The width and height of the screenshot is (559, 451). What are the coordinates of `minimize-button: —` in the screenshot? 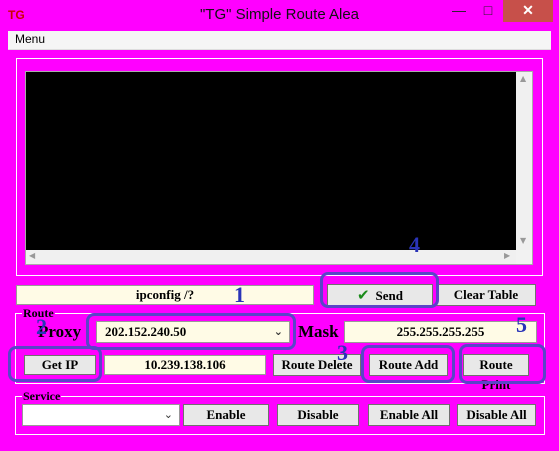 It's located at (459, 11).